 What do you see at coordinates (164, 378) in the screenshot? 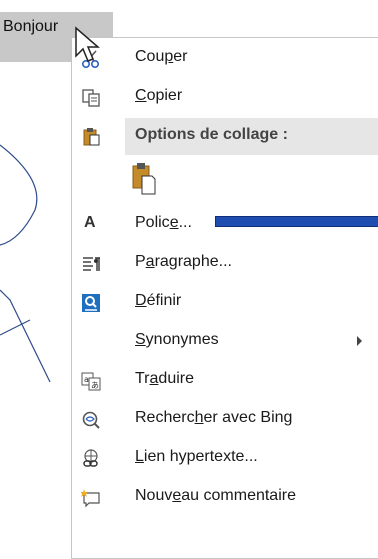
I see `menu-item-label: Traduire` at bounding box center [164, 378].